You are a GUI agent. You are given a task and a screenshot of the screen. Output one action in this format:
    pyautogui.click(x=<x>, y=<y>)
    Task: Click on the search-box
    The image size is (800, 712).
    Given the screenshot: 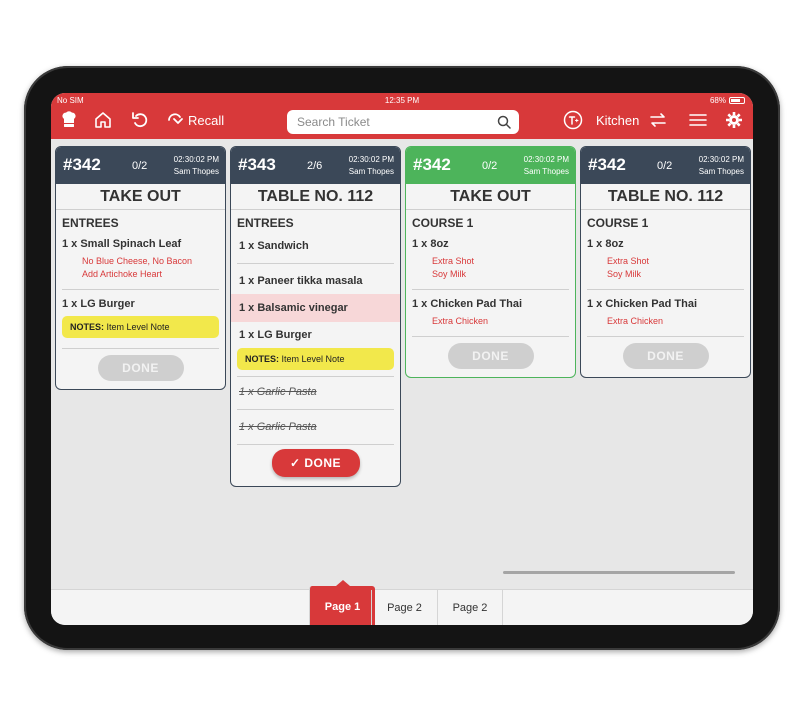 What is the action you would take?
    pyautogui.click(x=403, y=122)
    